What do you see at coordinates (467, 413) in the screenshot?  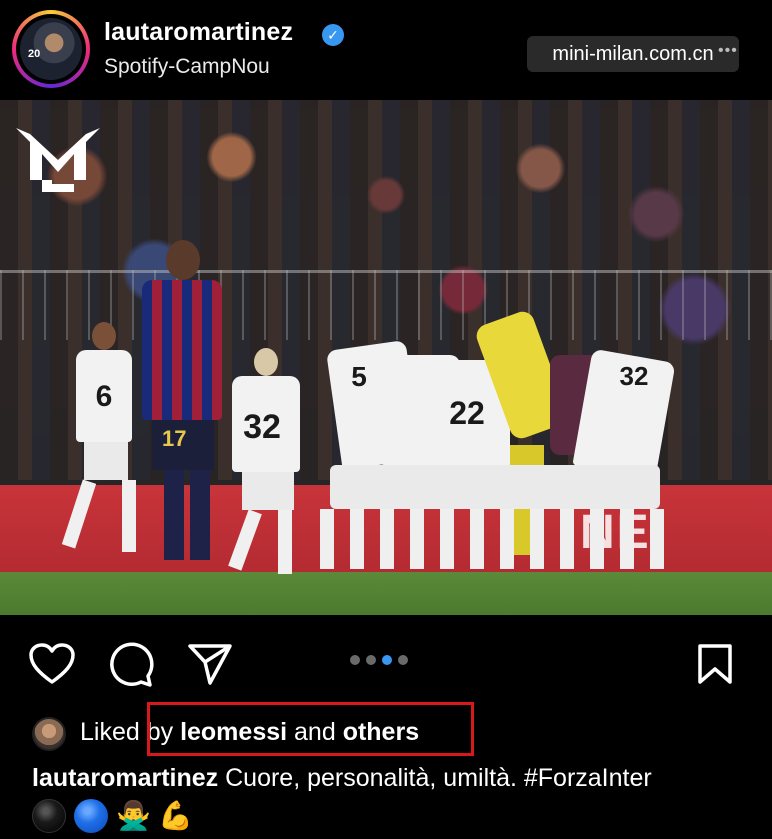 I see `shirt-number: 22` at bounding box center [467, 413].